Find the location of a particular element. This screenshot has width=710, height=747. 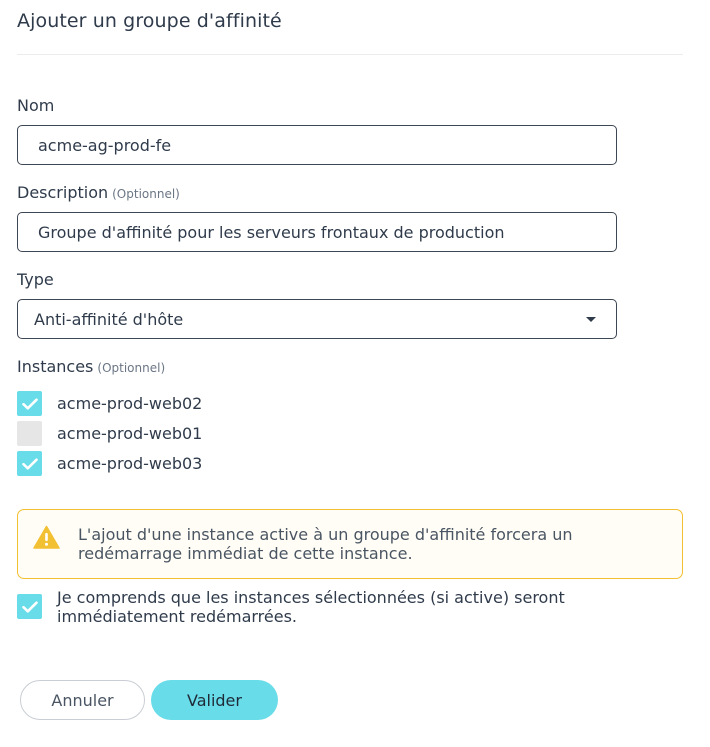

instances-label-text: Instances is located at coordinates (55, 366).